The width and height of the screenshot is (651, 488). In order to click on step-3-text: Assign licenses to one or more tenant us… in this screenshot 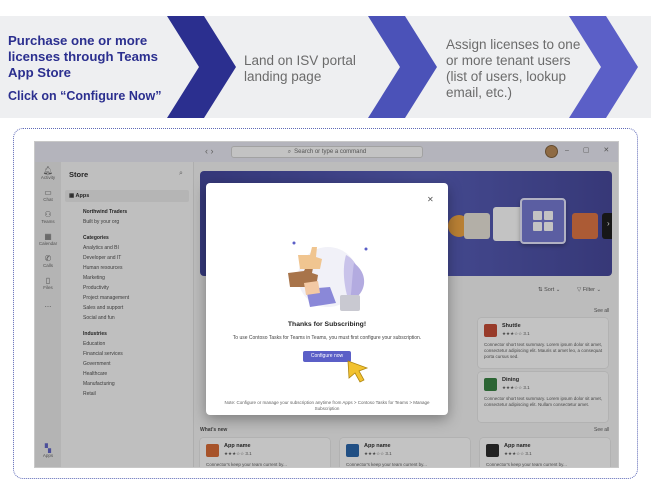, I will do `click(513, 68)`.